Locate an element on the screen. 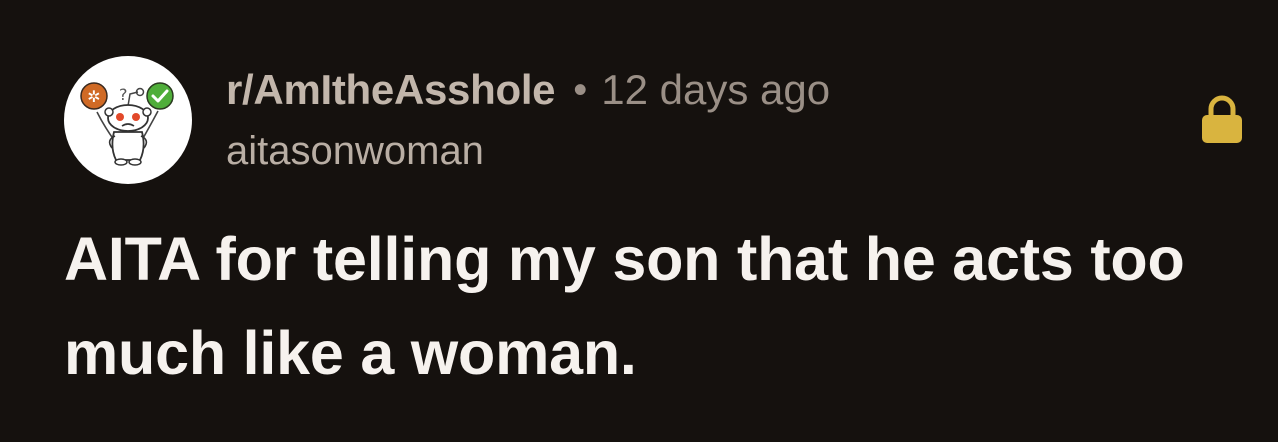 The width and height of the screenshot is (1278, 442). post-meta-line: r/AmItheAsshole • 12 days ago is located at coordinates (528, 90).